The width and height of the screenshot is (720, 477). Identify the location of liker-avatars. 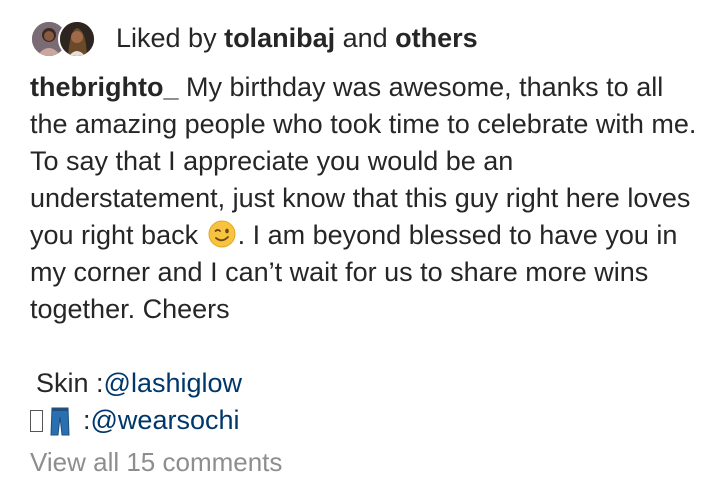
(66, 38).